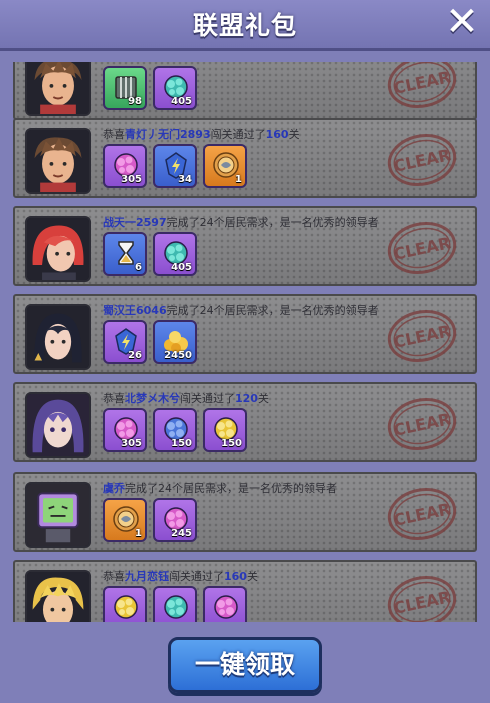  Describe the element at coordinates (181, 533) in the screenshot. I see `item-count: 245` at that location.